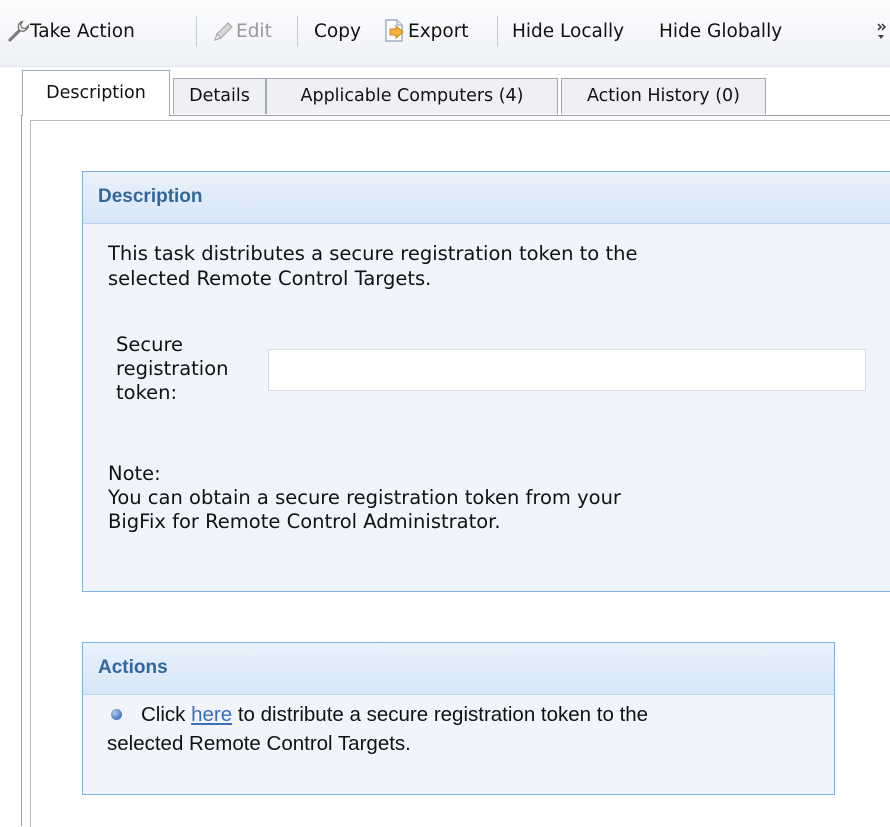 The image size is (890, 827). Describe the element at coordinates (412, 96) in the screenshot. I see `tab-applicable-computers: Applicable Computers (4)` at that location.